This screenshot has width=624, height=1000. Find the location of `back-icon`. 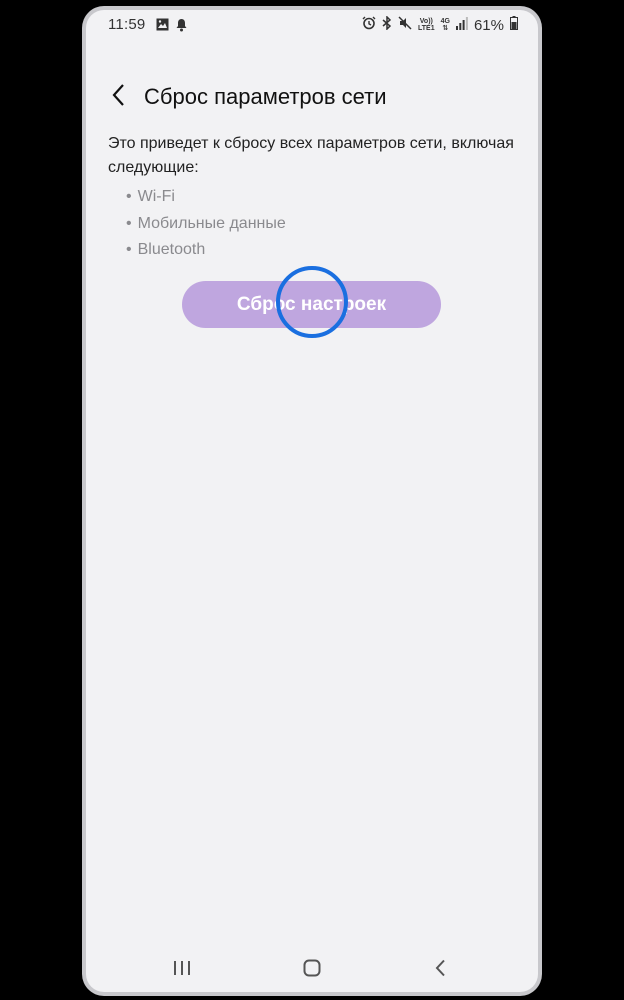

back-icon is located at coordinates (440, 970).